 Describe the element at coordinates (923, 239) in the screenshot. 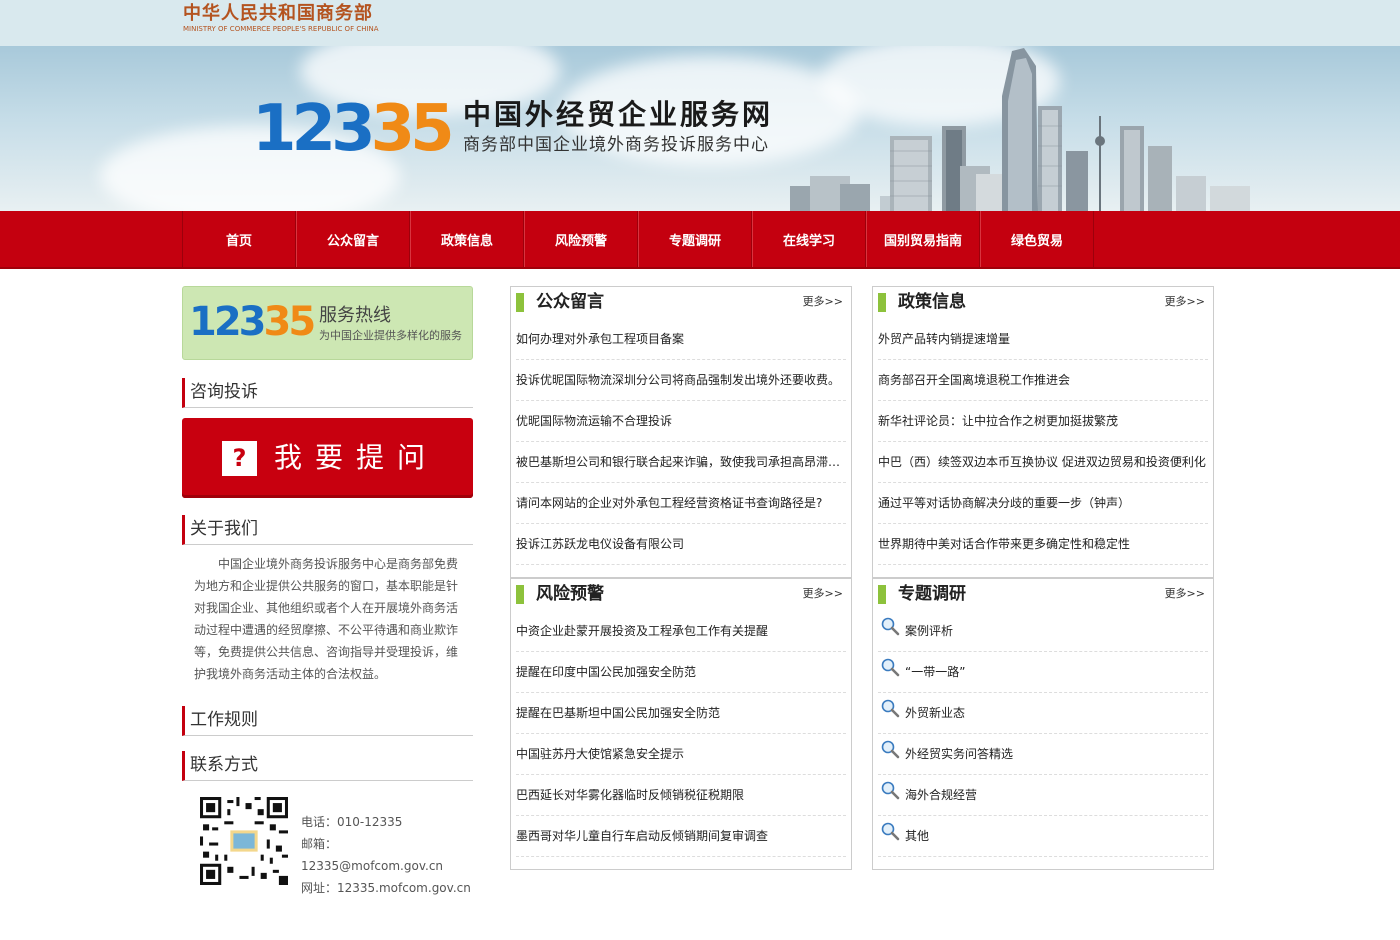

I see `nav-country-trade-guide: 国别贸易指南` at that location.